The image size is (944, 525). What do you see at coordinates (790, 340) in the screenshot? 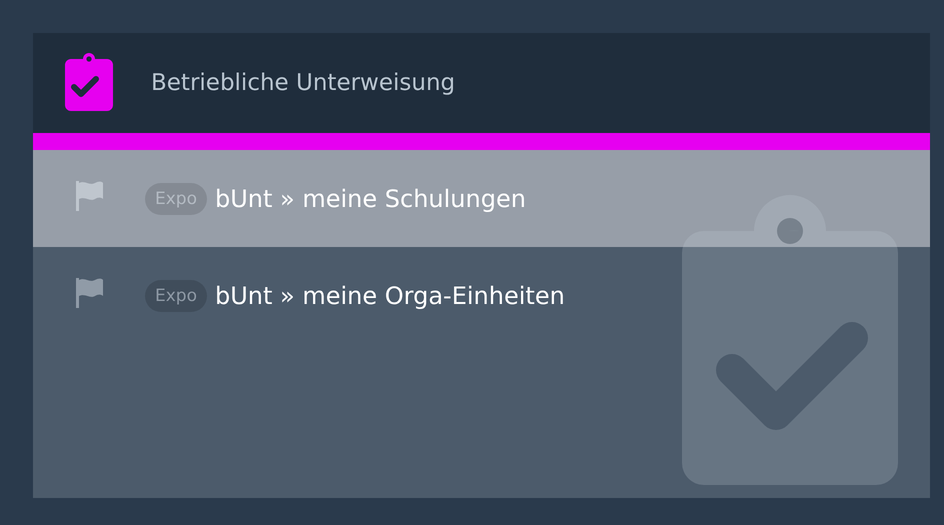
I see `clipboard-check-icon` at bounding box center [790, 340].